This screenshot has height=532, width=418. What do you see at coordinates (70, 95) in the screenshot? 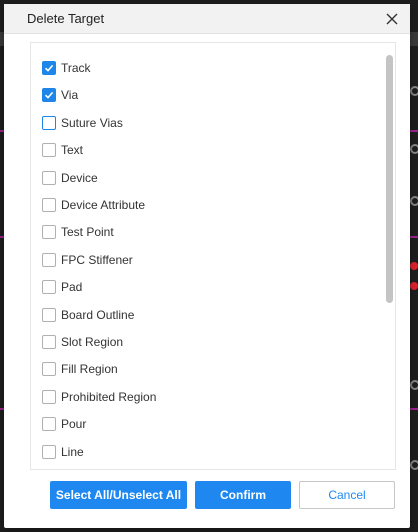
I see `checkbox-label: Via` at bounding box center [70, 95].